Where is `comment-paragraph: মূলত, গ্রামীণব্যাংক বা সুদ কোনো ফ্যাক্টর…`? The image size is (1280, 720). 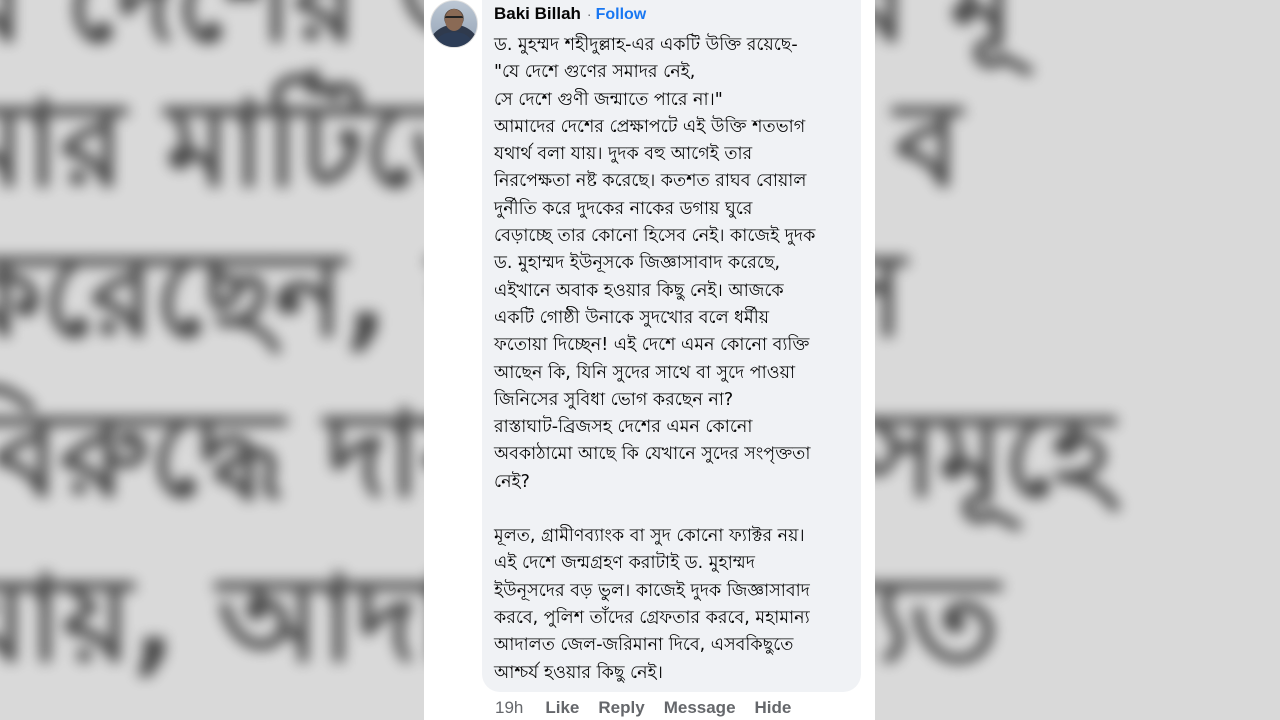
comment-paragraph: মূলত, গ্রামীণব্যাংক বা সুদ কোনো ফ্যাক্টর… is located at coordinates (652, 604).